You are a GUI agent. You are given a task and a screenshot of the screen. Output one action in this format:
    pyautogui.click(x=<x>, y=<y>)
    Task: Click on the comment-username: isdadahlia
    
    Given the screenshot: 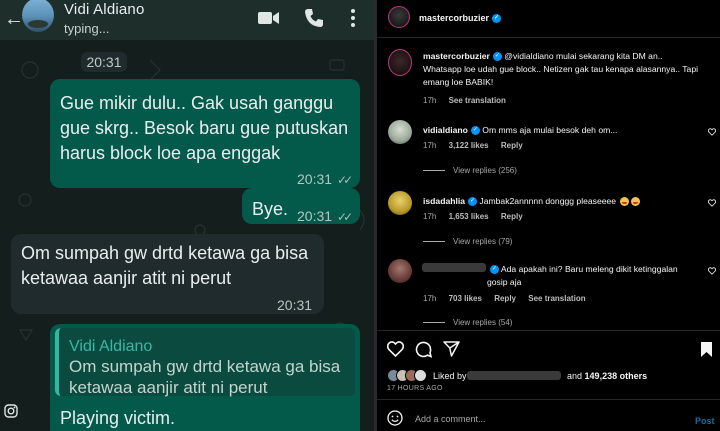 What is the action you would take?
    pyautogui.click(x=444, y=201)
    